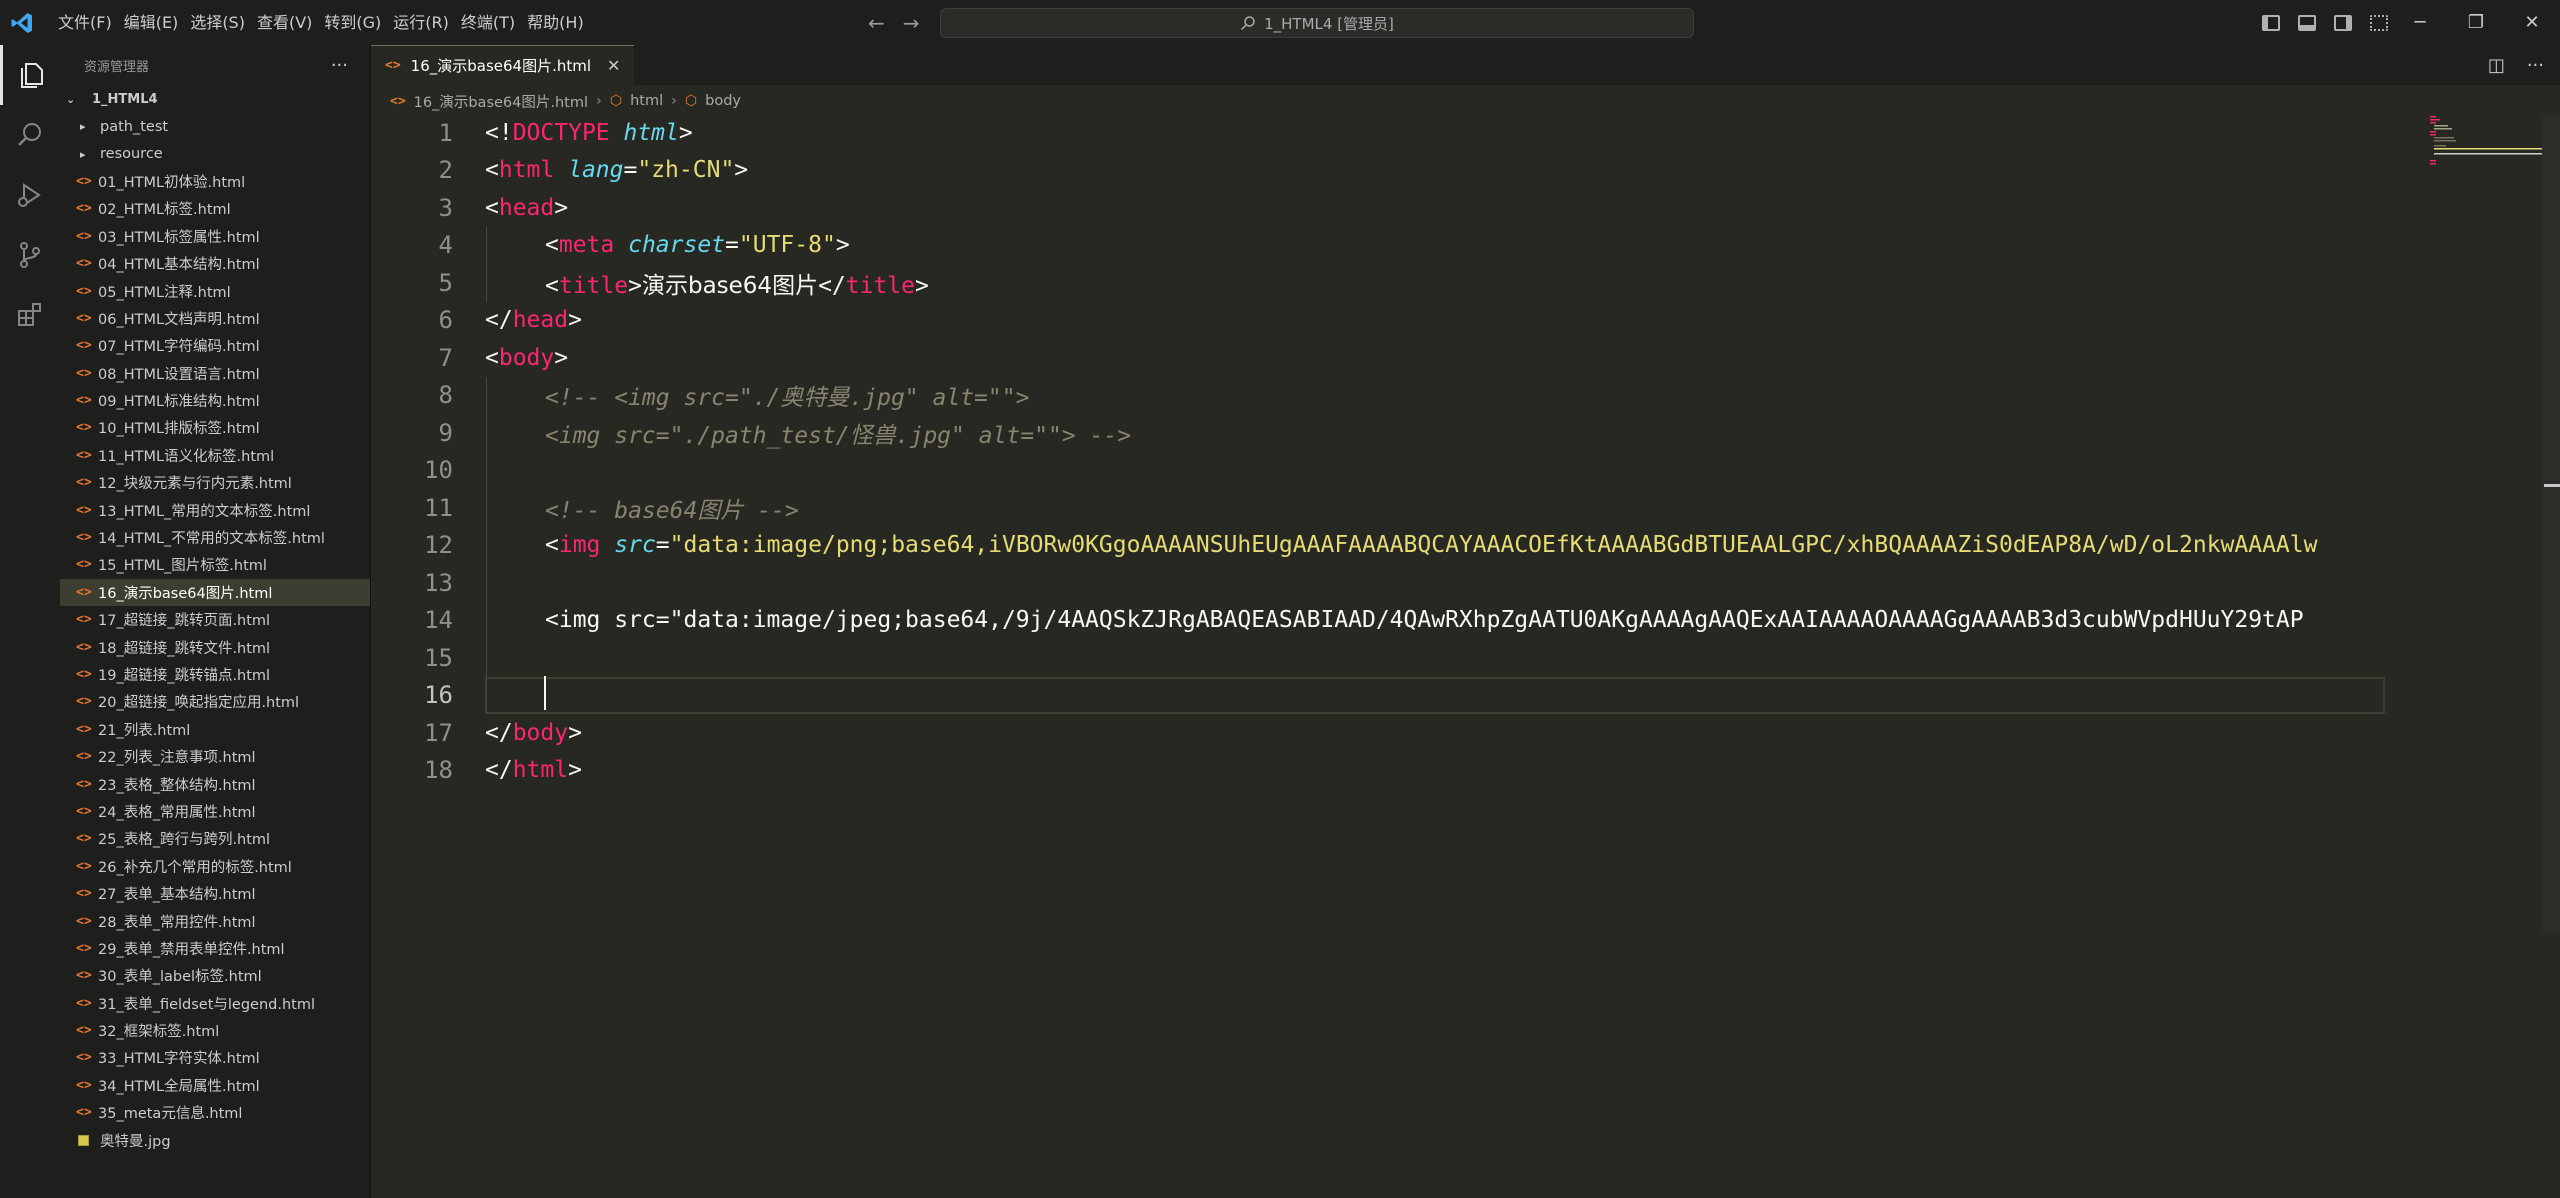  I want to click on run-debug-activity, so click(30, 195).